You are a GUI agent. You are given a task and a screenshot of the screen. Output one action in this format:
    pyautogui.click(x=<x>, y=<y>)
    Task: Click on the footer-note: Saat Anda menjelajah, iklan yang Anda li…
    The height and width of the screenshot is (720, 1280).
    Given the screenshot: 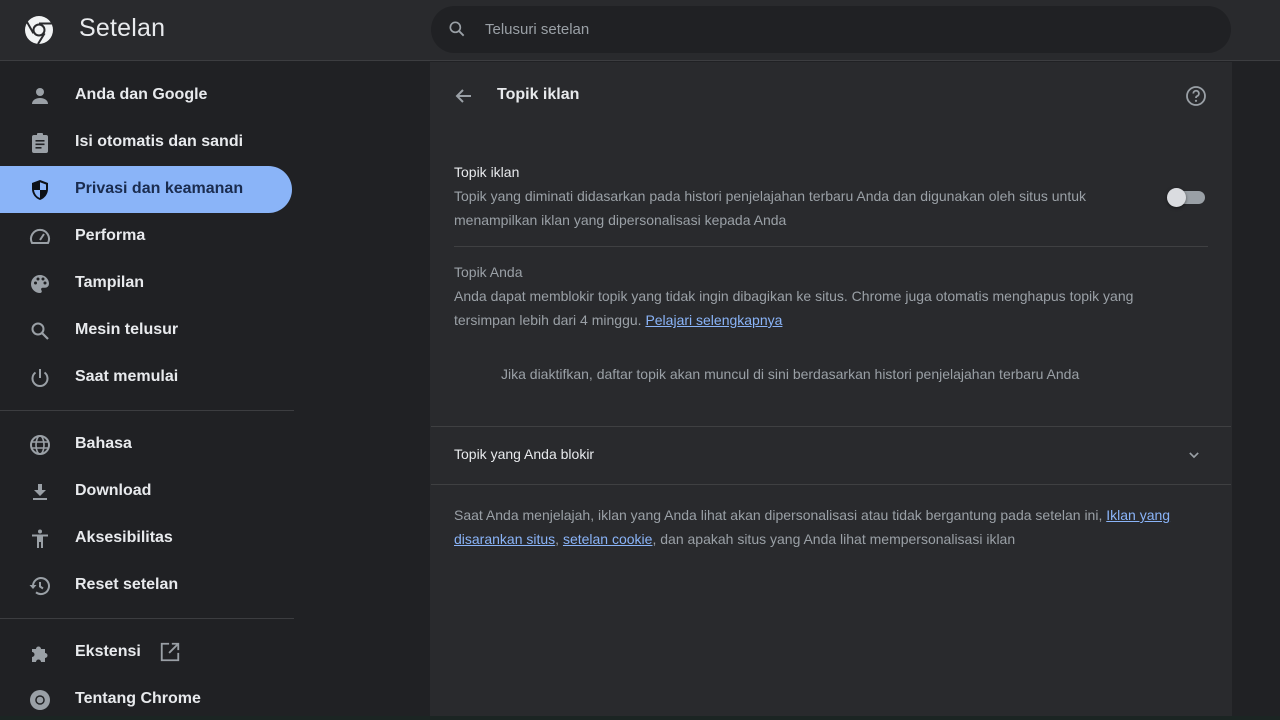 What is the action you would take?
    pyautogui.click(x=824, y=527)
    